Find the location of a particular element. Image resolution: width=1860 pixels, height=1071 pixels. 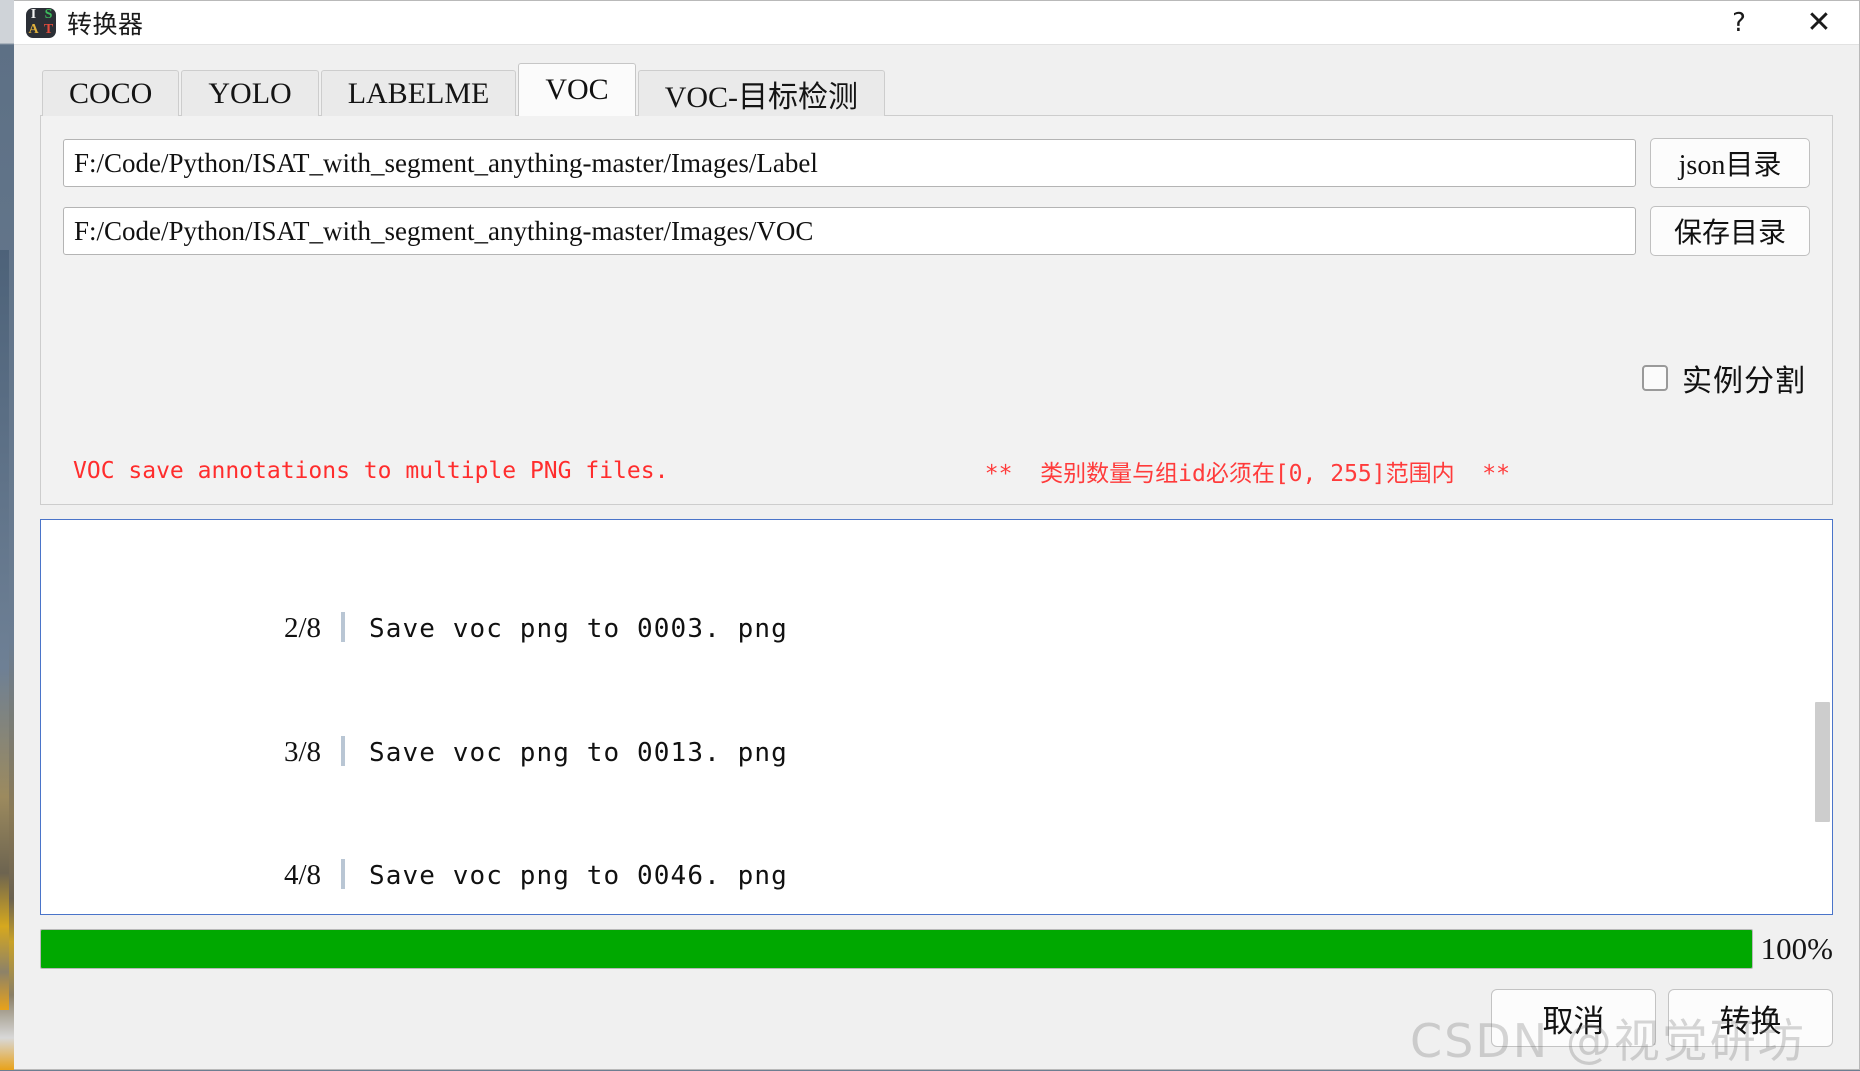

tab-voc-detection: VOC-目标检测 is located at coordinates (761, 93).